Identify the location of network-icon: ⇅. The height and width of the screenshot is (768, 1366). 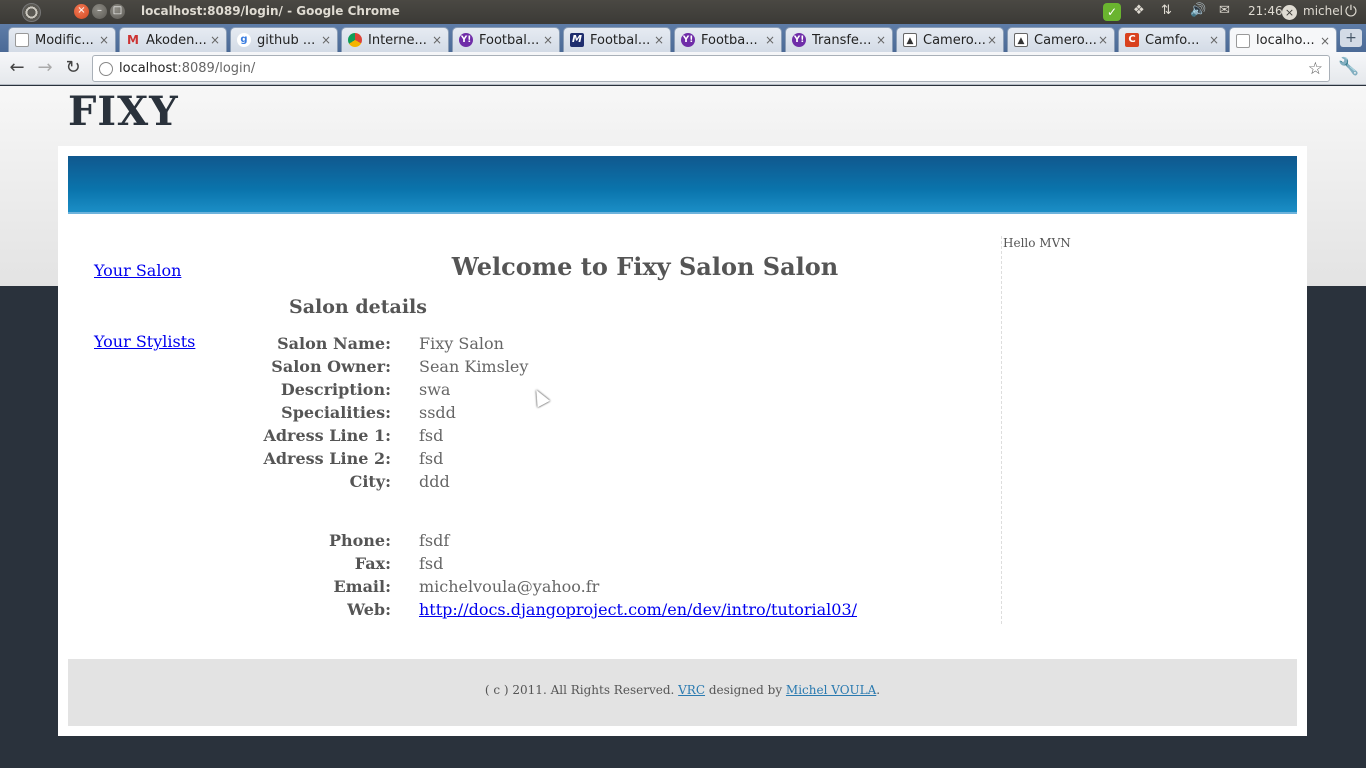
(1166, 12).